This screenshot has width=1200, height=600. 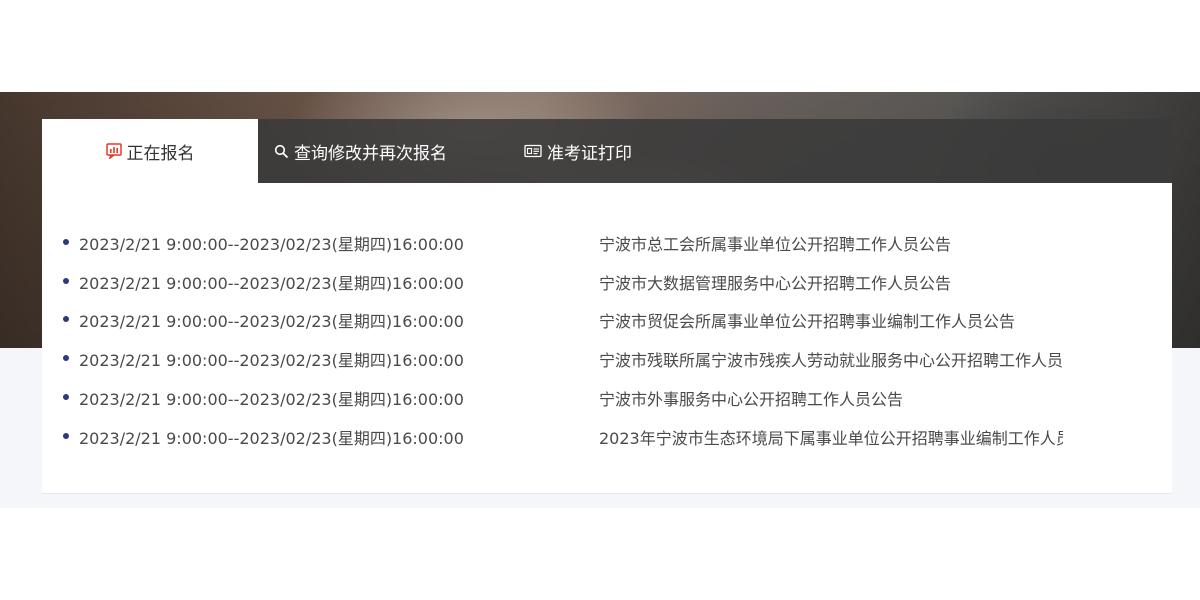 I want to click on tab-admission-ticket: 准考证打印, so click(x=578, y=151).